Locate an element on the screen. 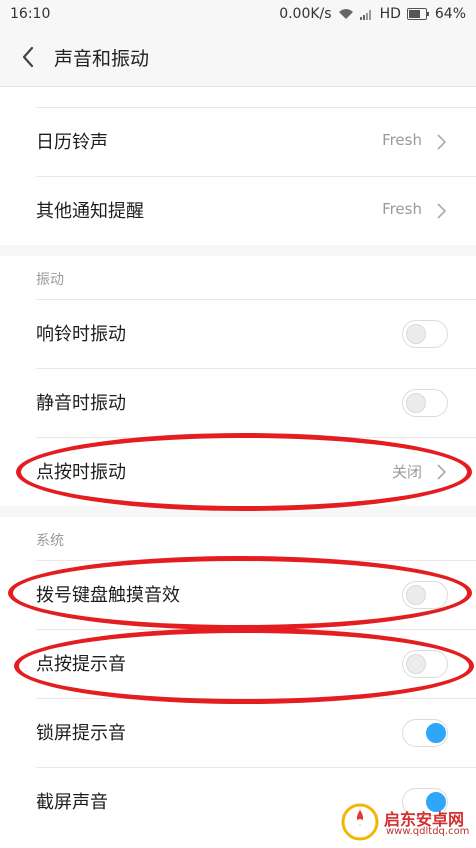  silent-vibrate-row: 静音时振动 is located at coordinates (238, 403).